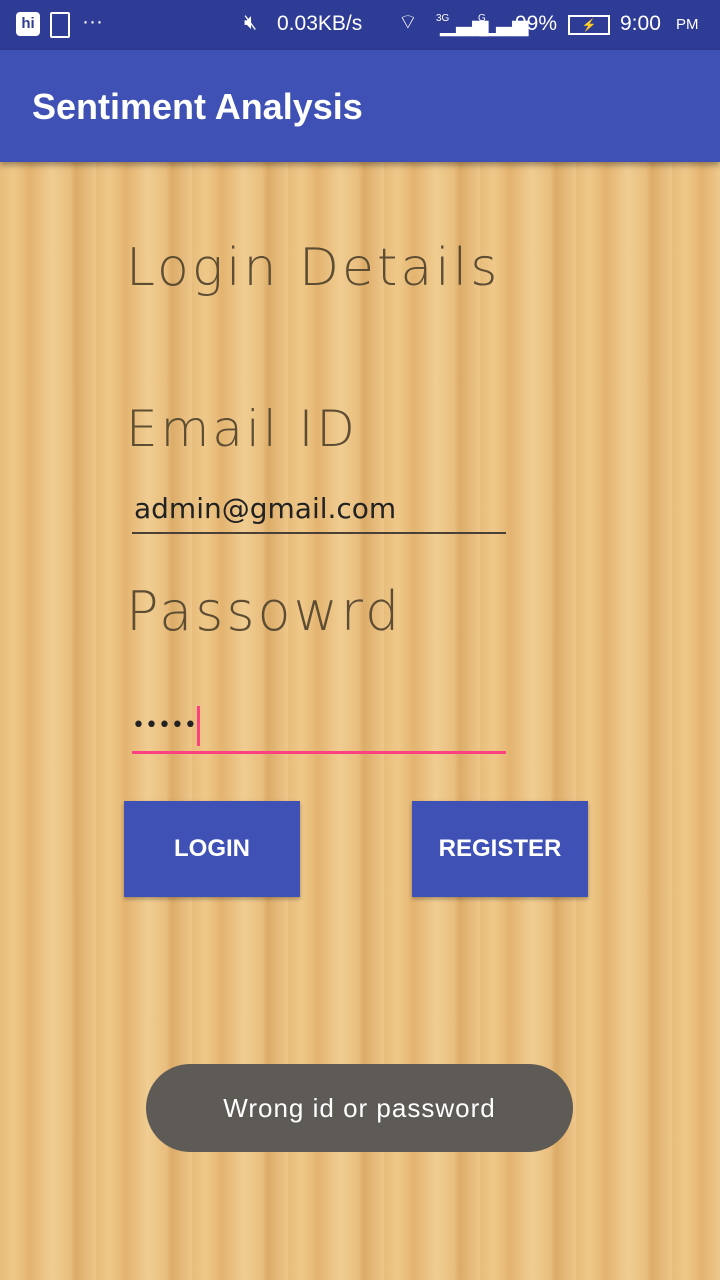  What do you see at coordinates (212, 849) in the screenshot?
I see `login-button: LOGIN` at bounding box center [212, 849].